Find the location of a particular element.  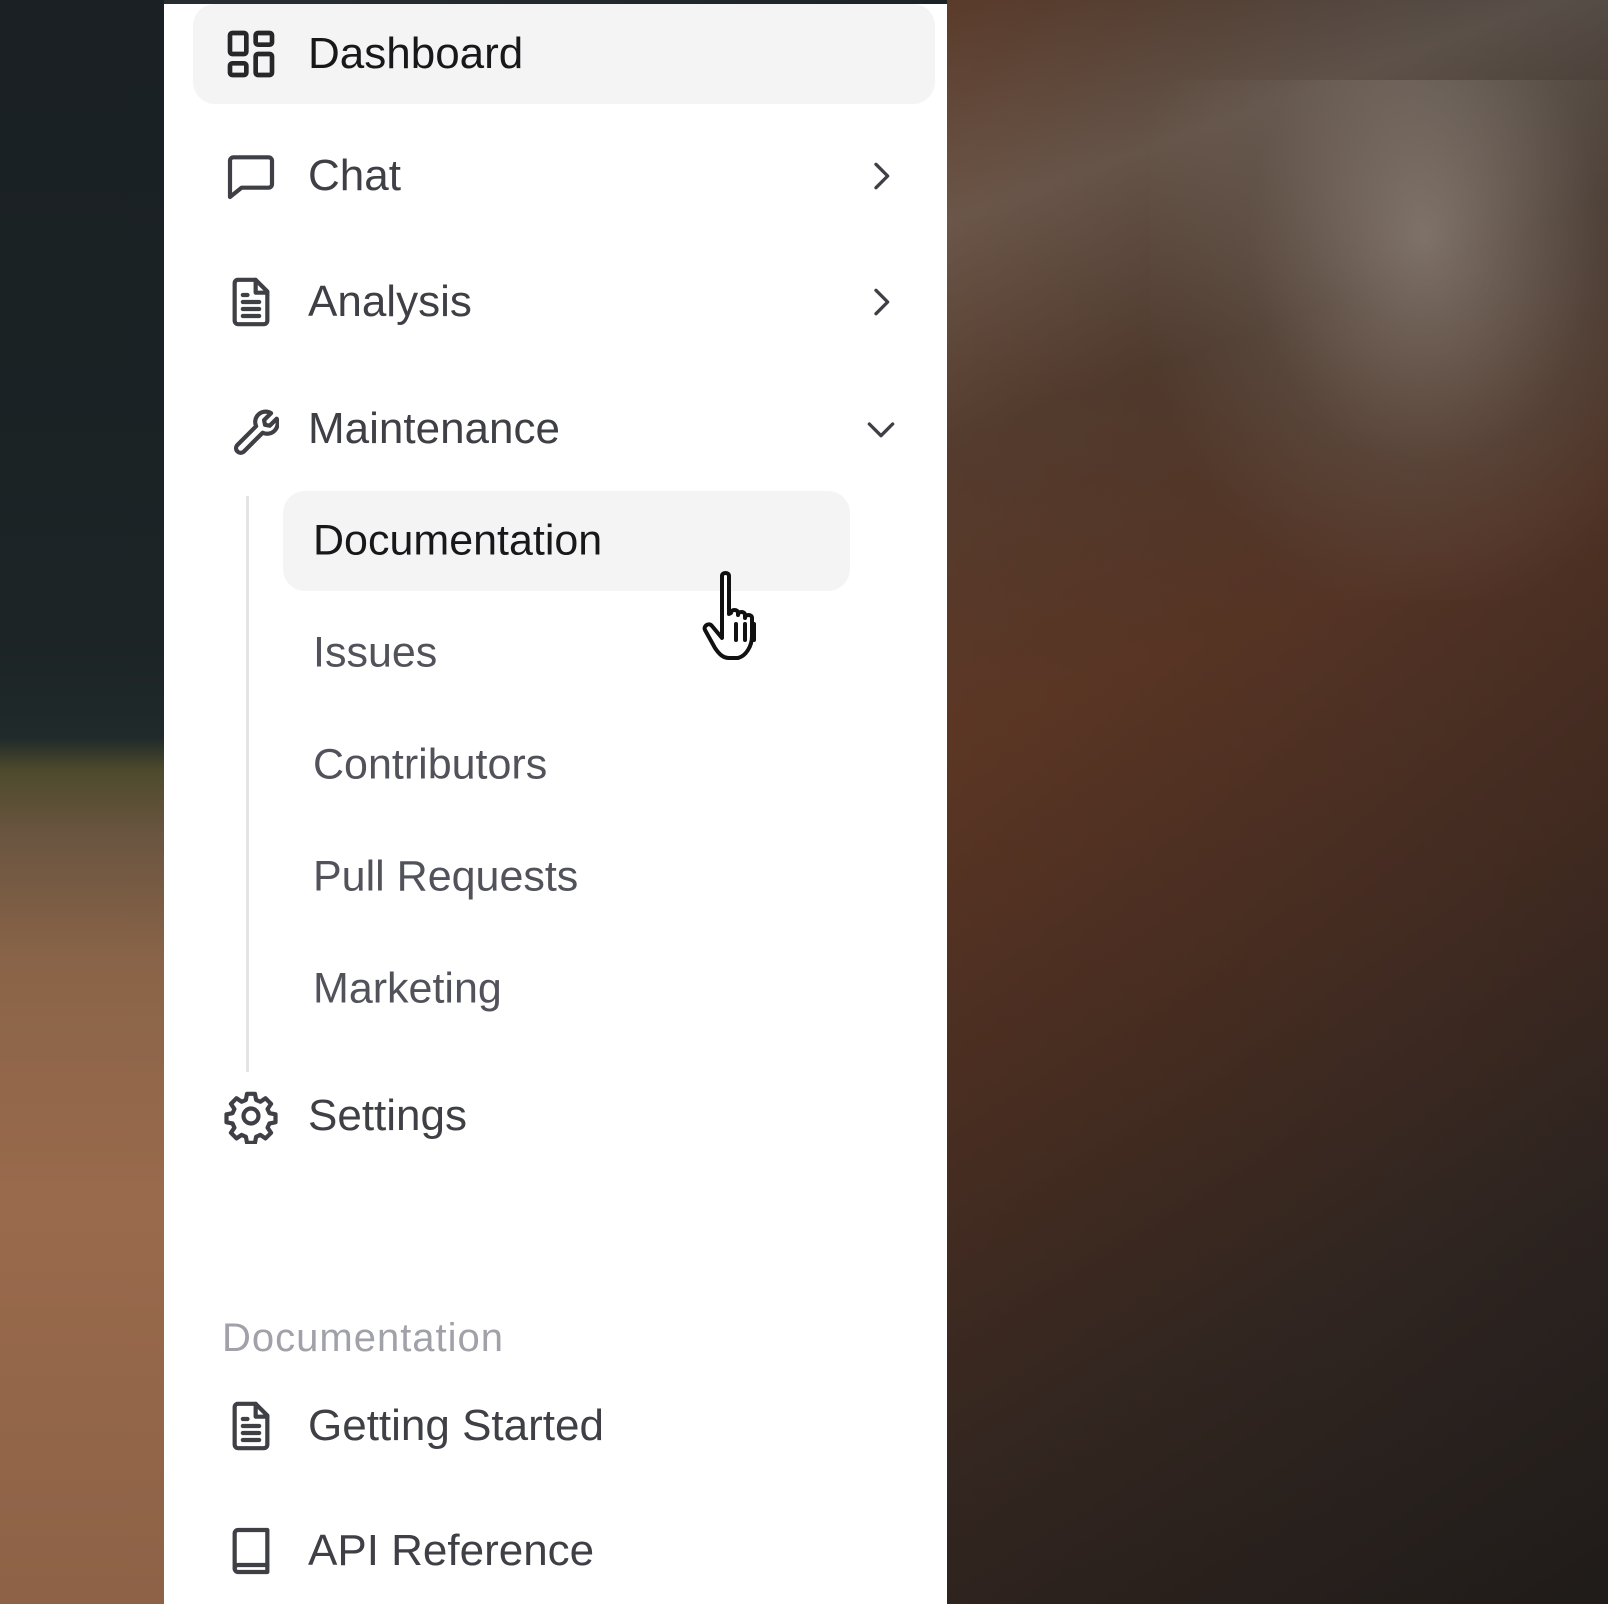

submenu-item-label: Marketing is located at coordinates (407, 988).